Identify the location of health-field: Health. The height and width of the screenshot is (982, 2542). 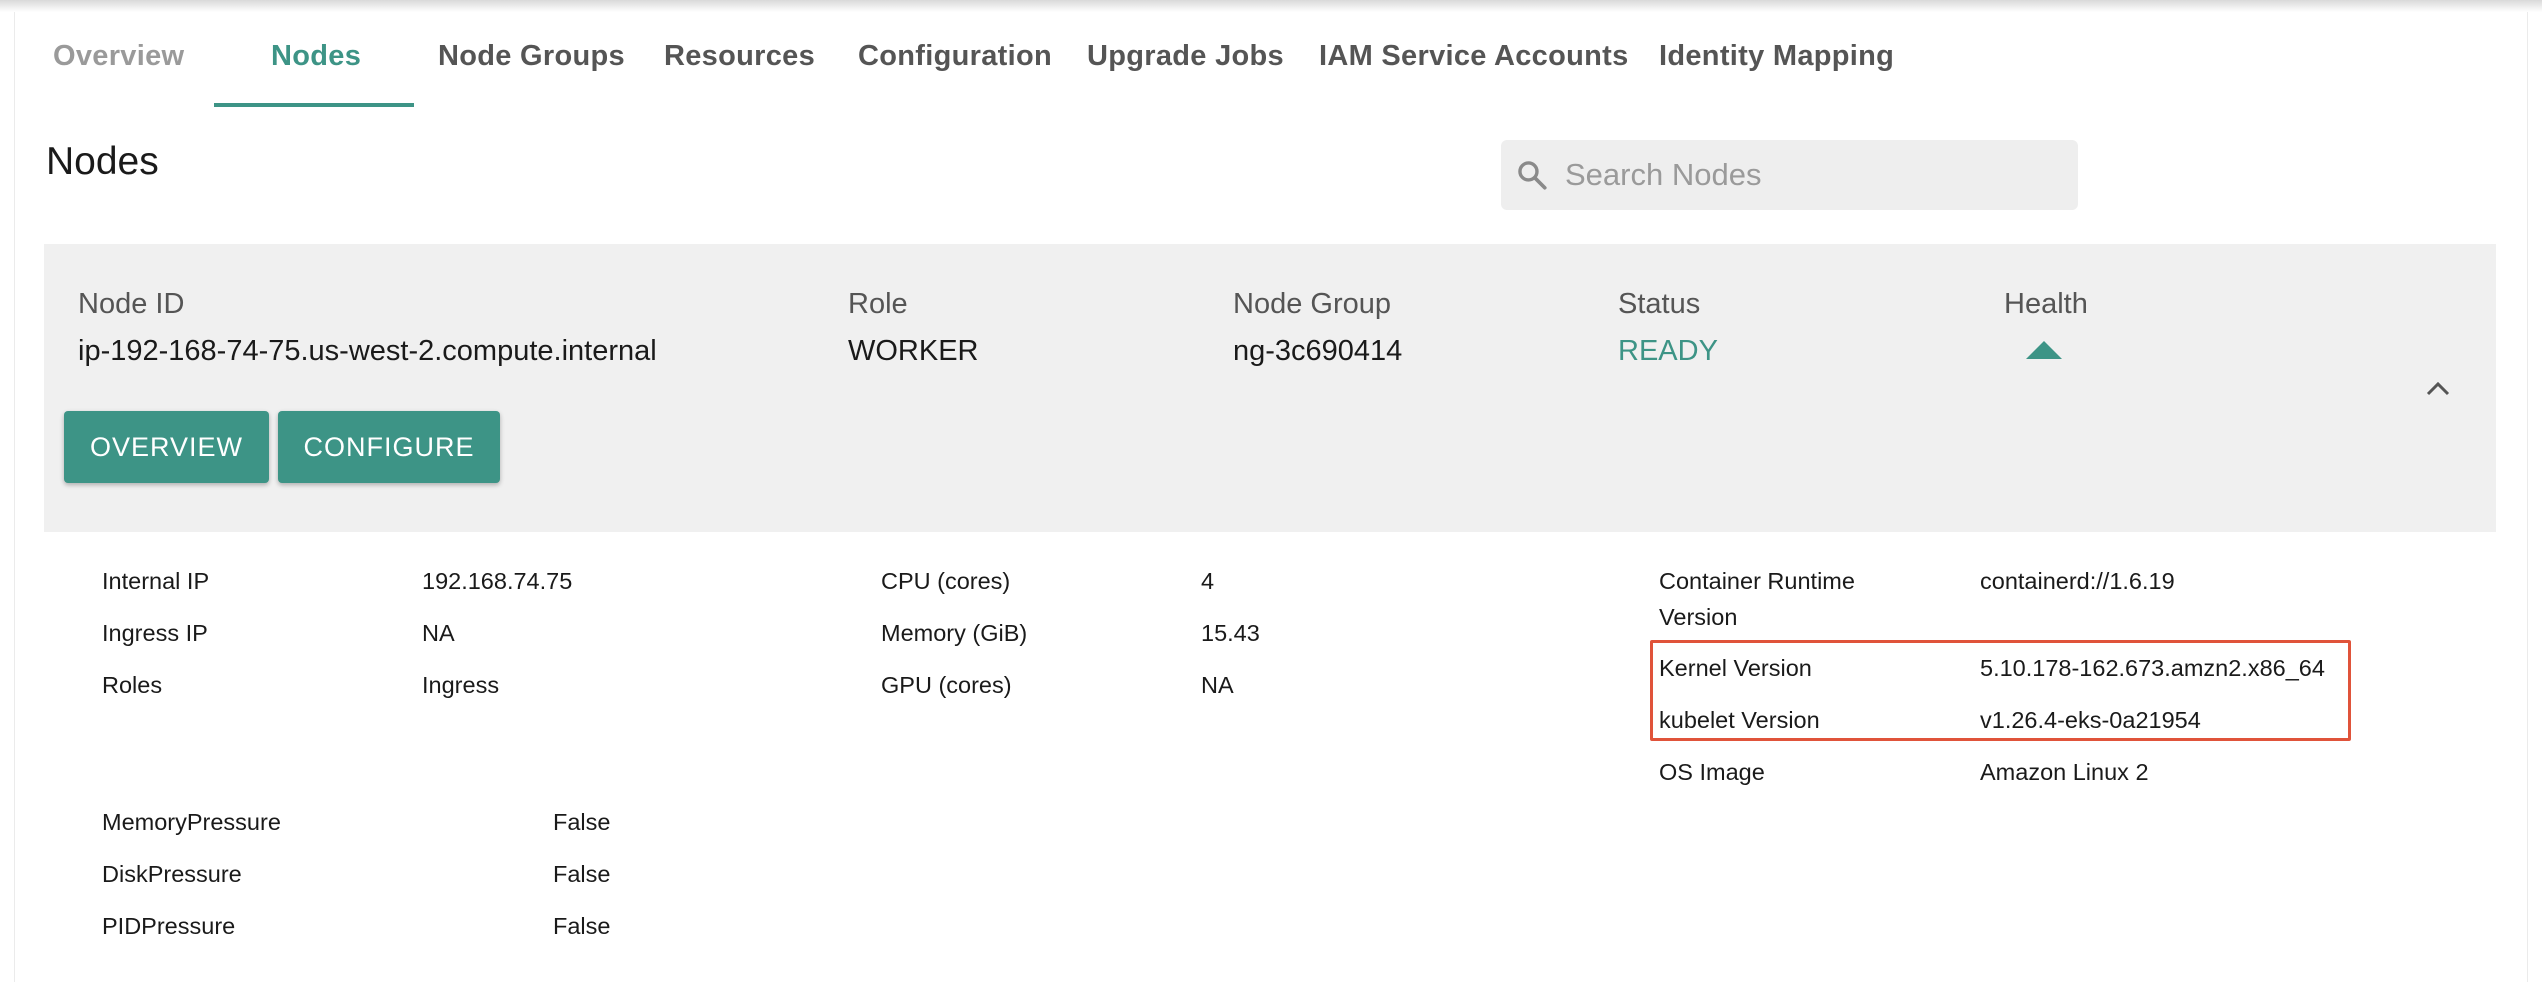
(2046, 323).